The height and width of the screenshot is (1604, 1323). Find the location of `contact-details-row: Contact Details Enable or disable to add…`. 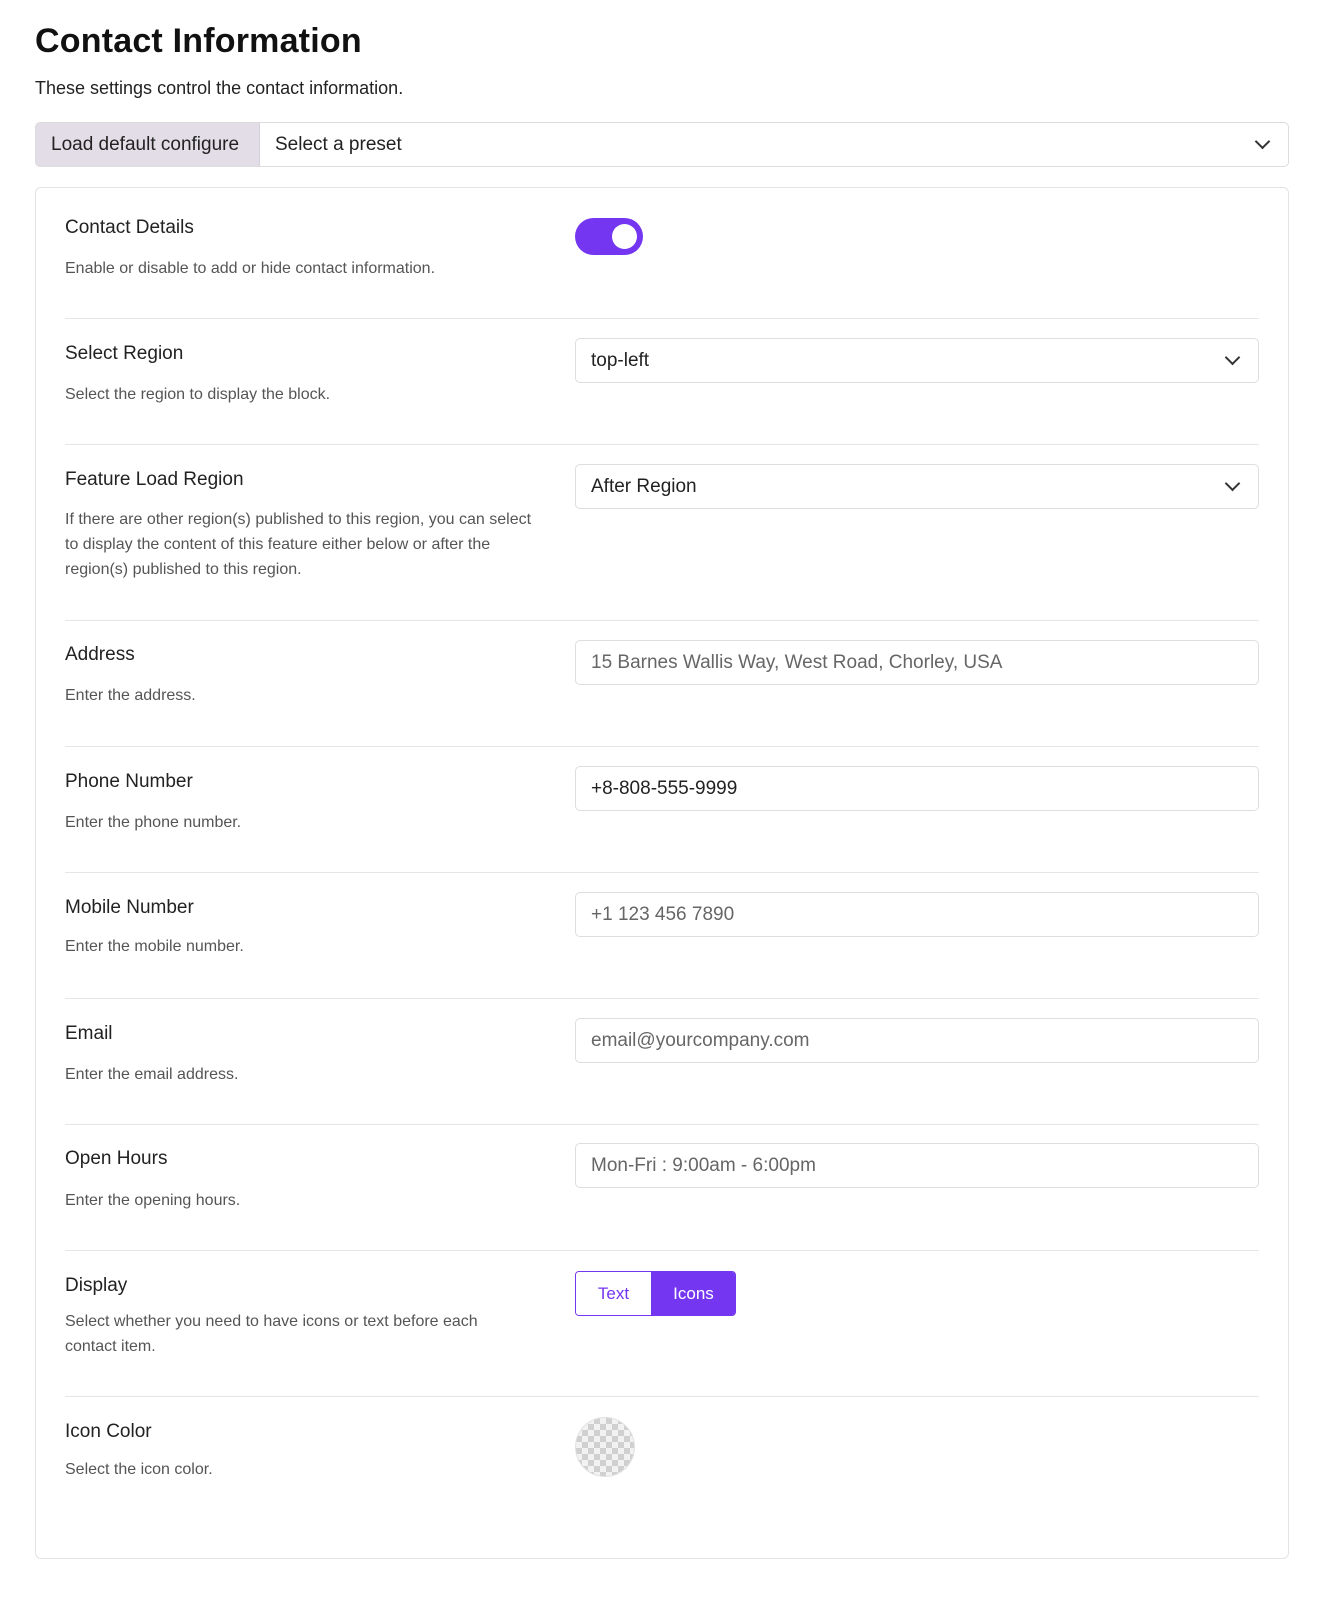

contact-details-row: Contact Details Enable or disable to add… is located at coordinates (662, 253).